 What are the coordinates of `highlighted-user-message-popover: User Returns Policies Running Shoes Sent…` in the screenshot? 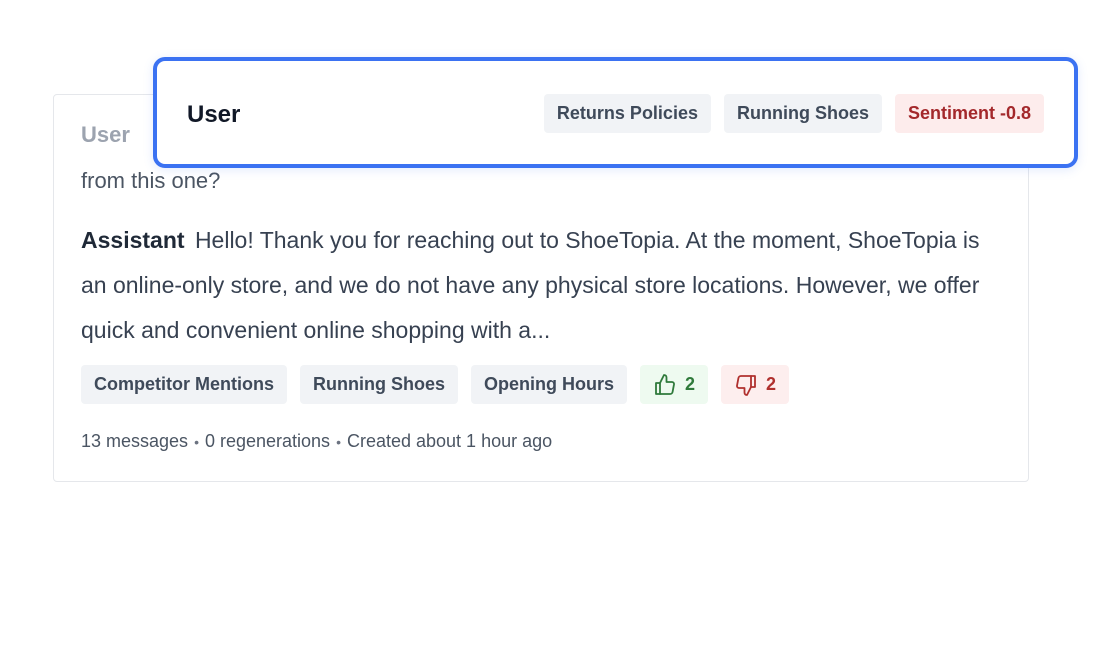 It's located at (615, 112).